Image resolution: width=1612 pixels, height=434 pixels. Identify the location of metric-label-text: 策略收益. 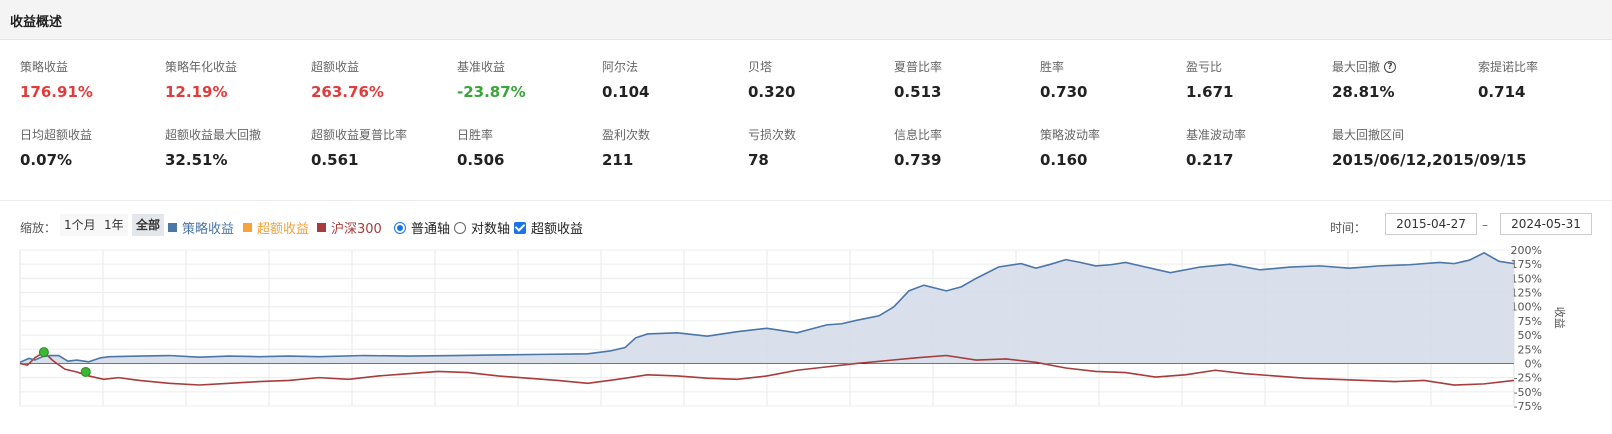
(44, 67).